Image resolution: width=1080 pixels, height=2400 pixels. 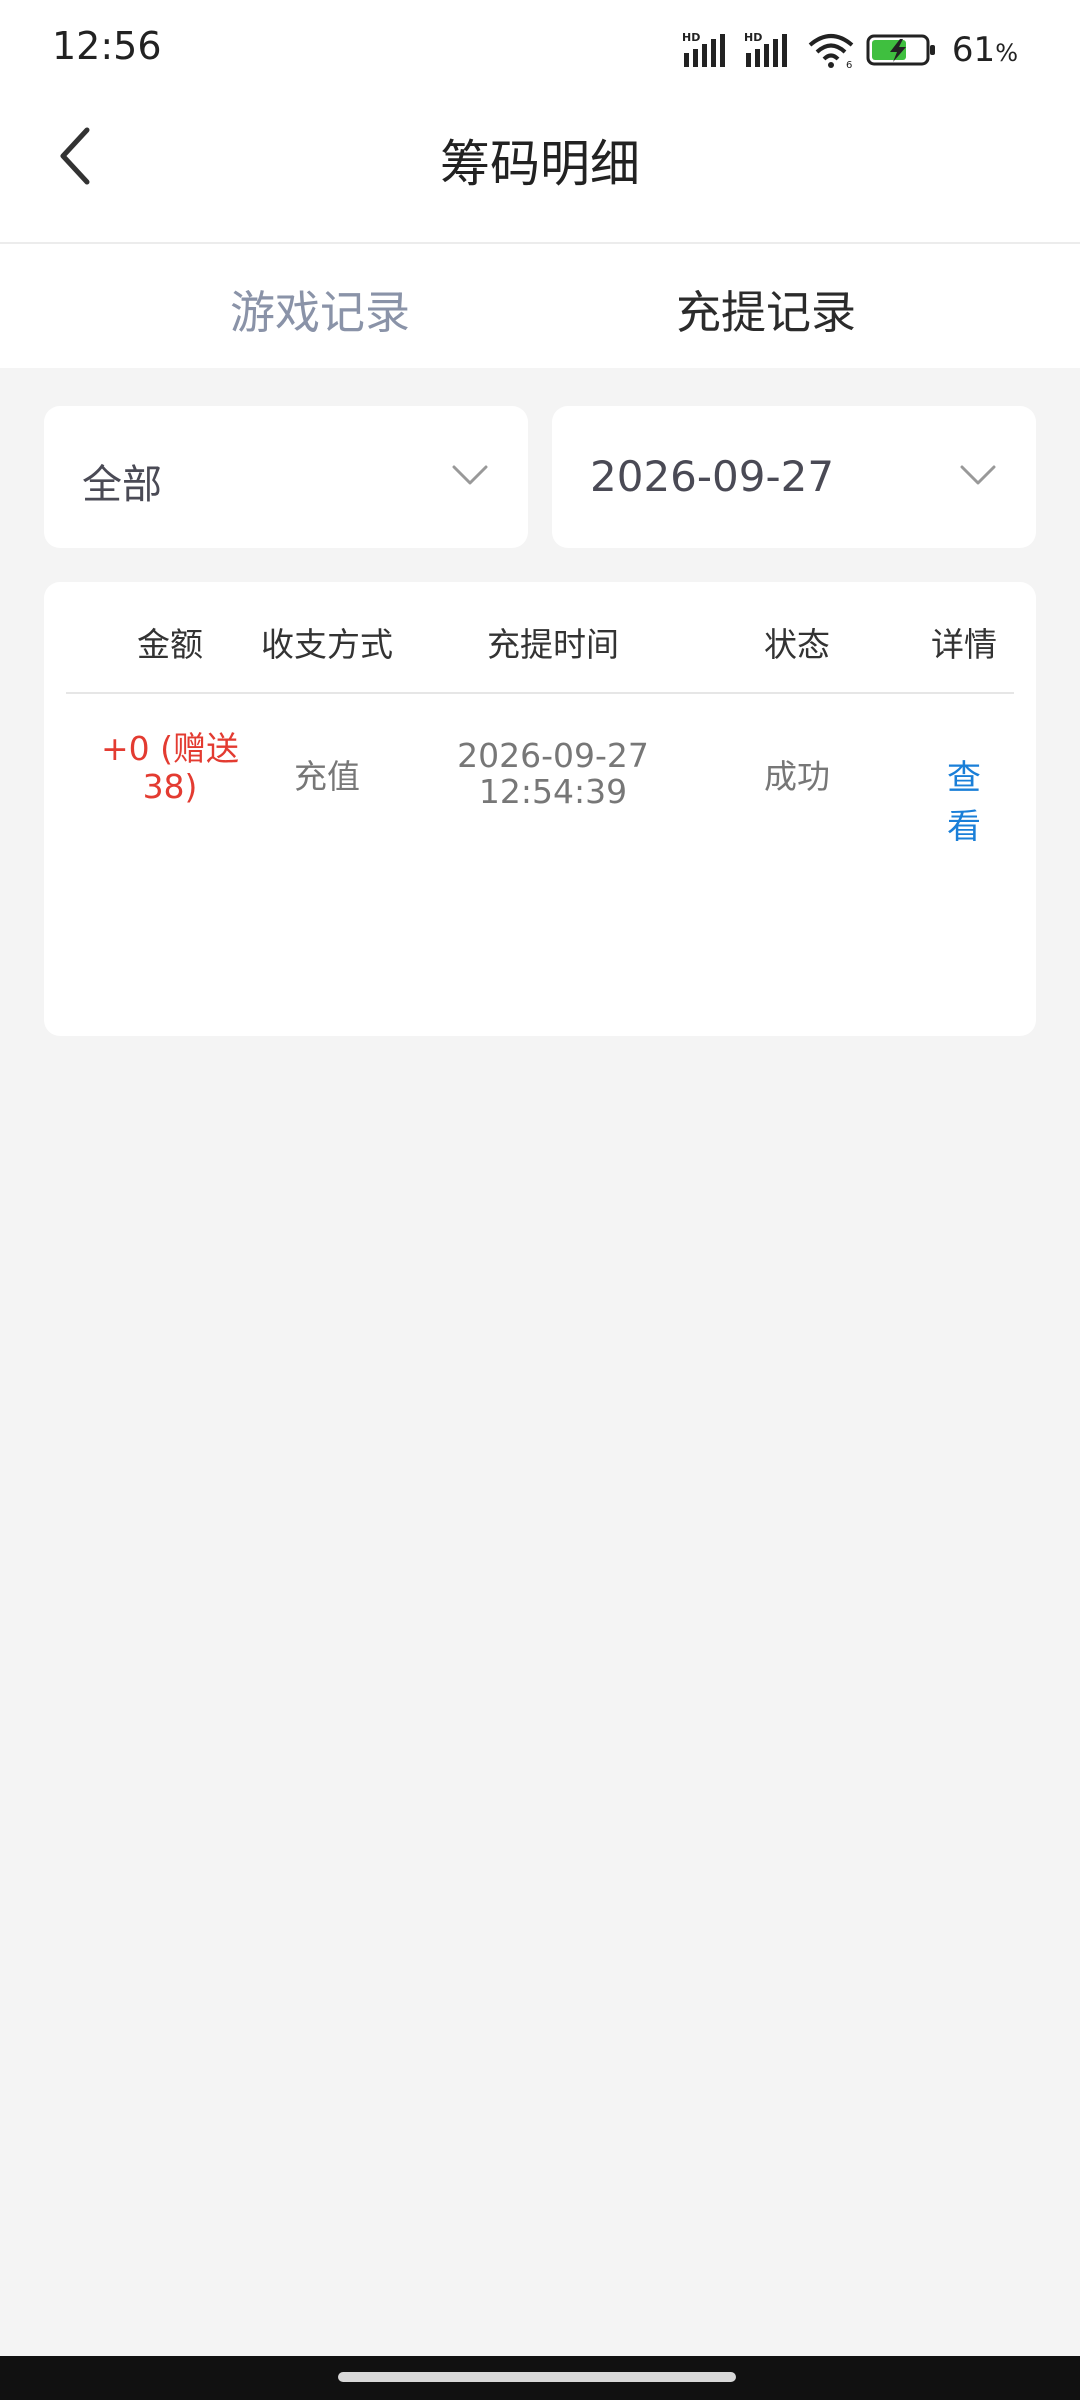 What do you see at coordinates (537, 2377) in the screenshot?
I see `home-indicator` at bounding box center [537, 2377].